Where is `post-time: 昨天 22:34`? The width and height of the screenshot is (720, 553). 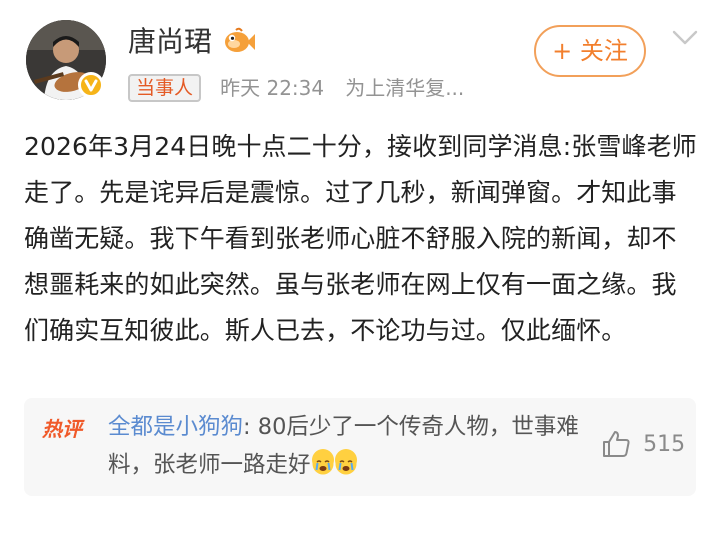
post-time: 昨天 22:34 is located at coordinates (272, 88).